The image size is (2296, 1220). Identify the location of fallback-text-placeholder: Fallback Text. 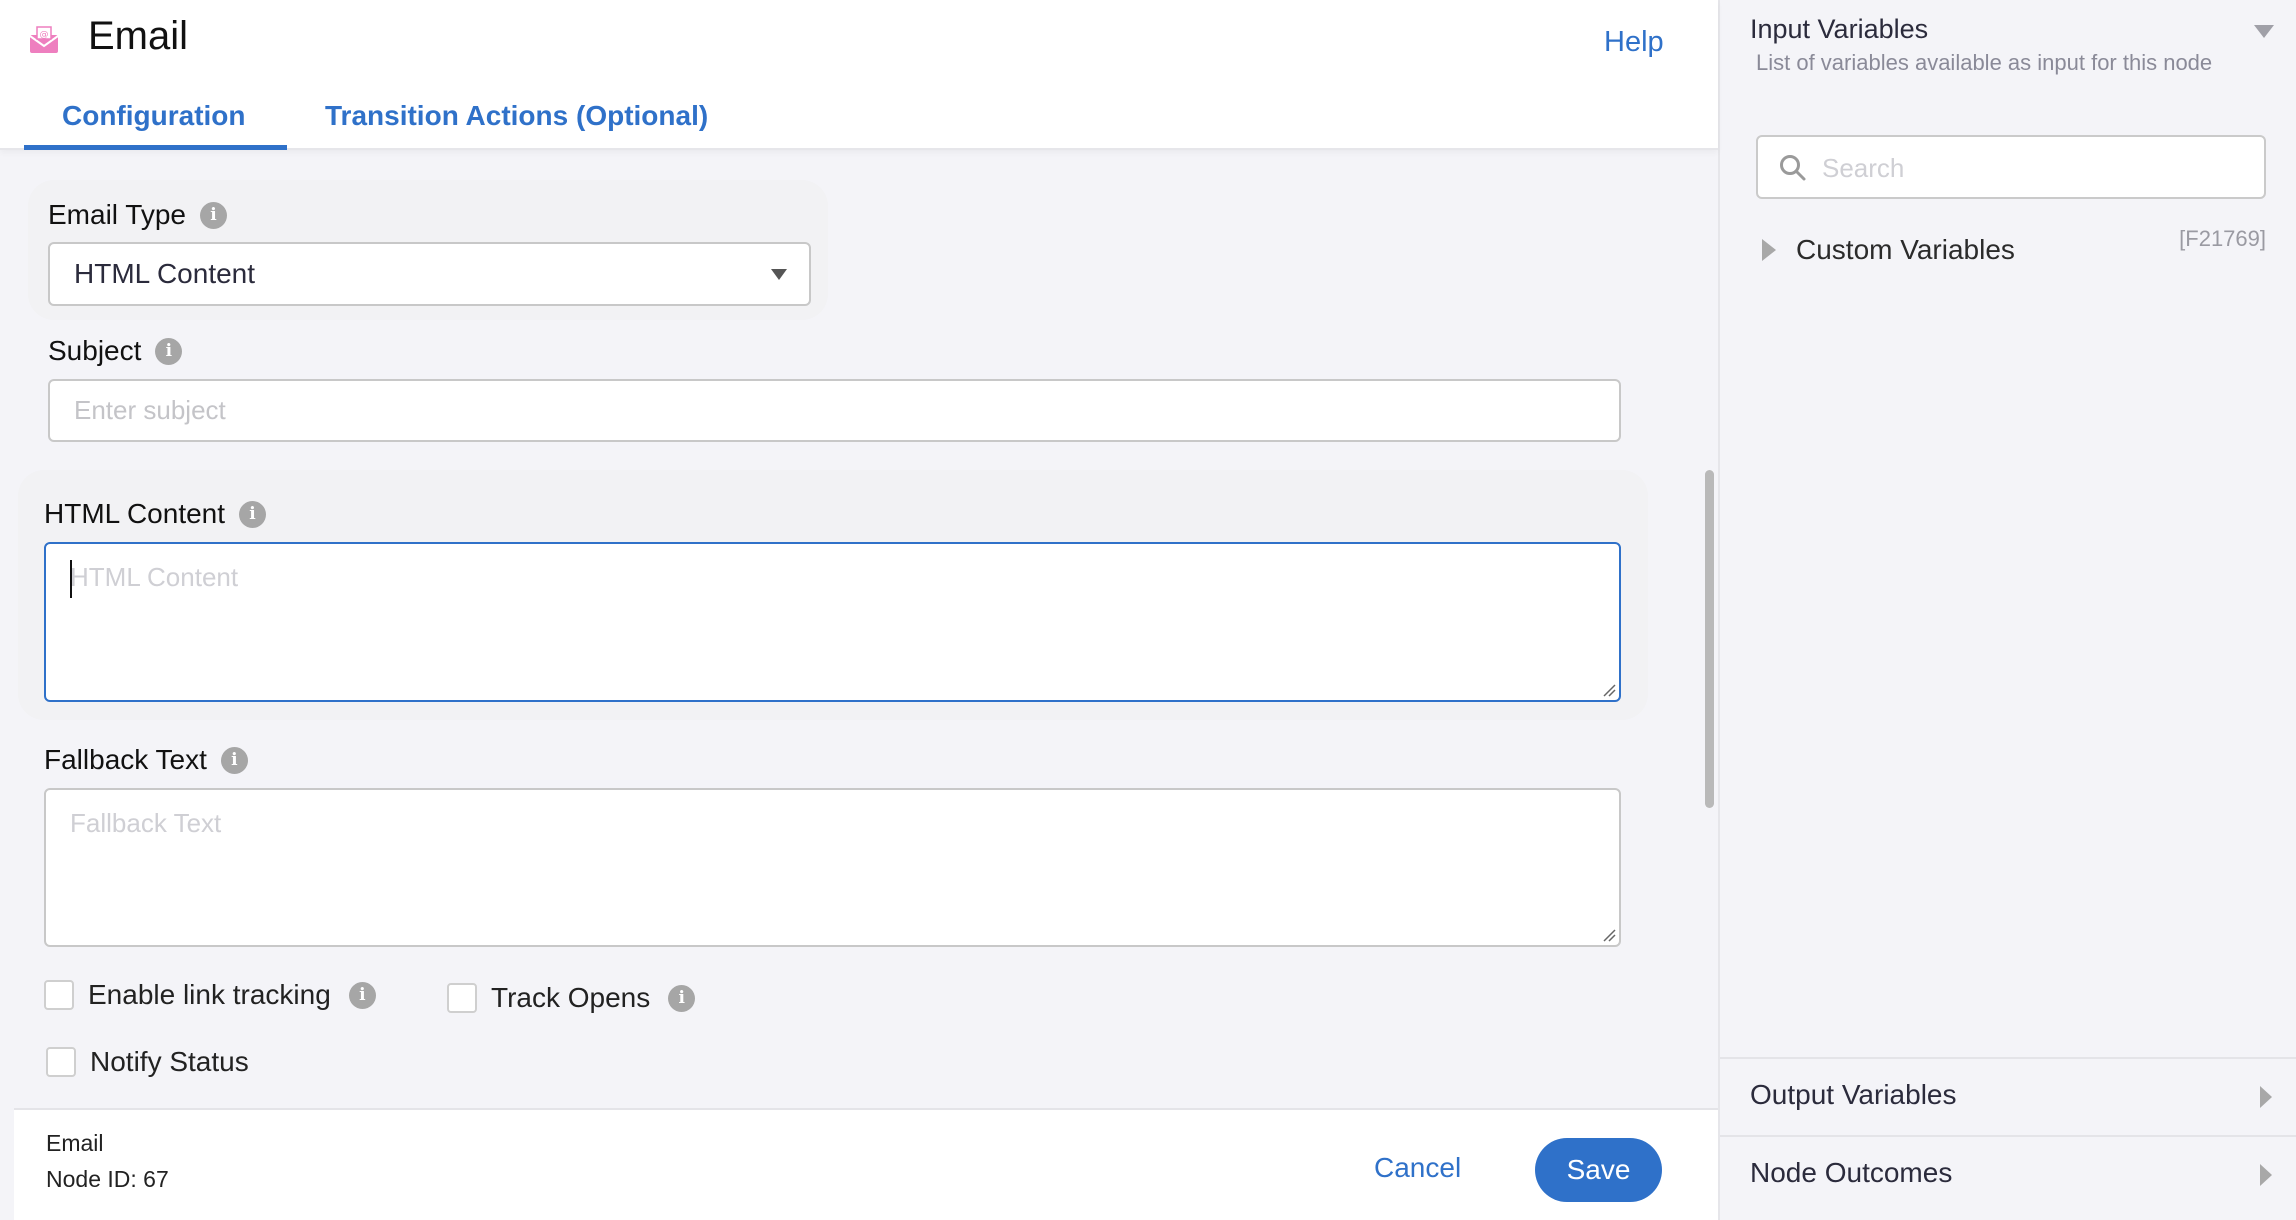
(146, 823).